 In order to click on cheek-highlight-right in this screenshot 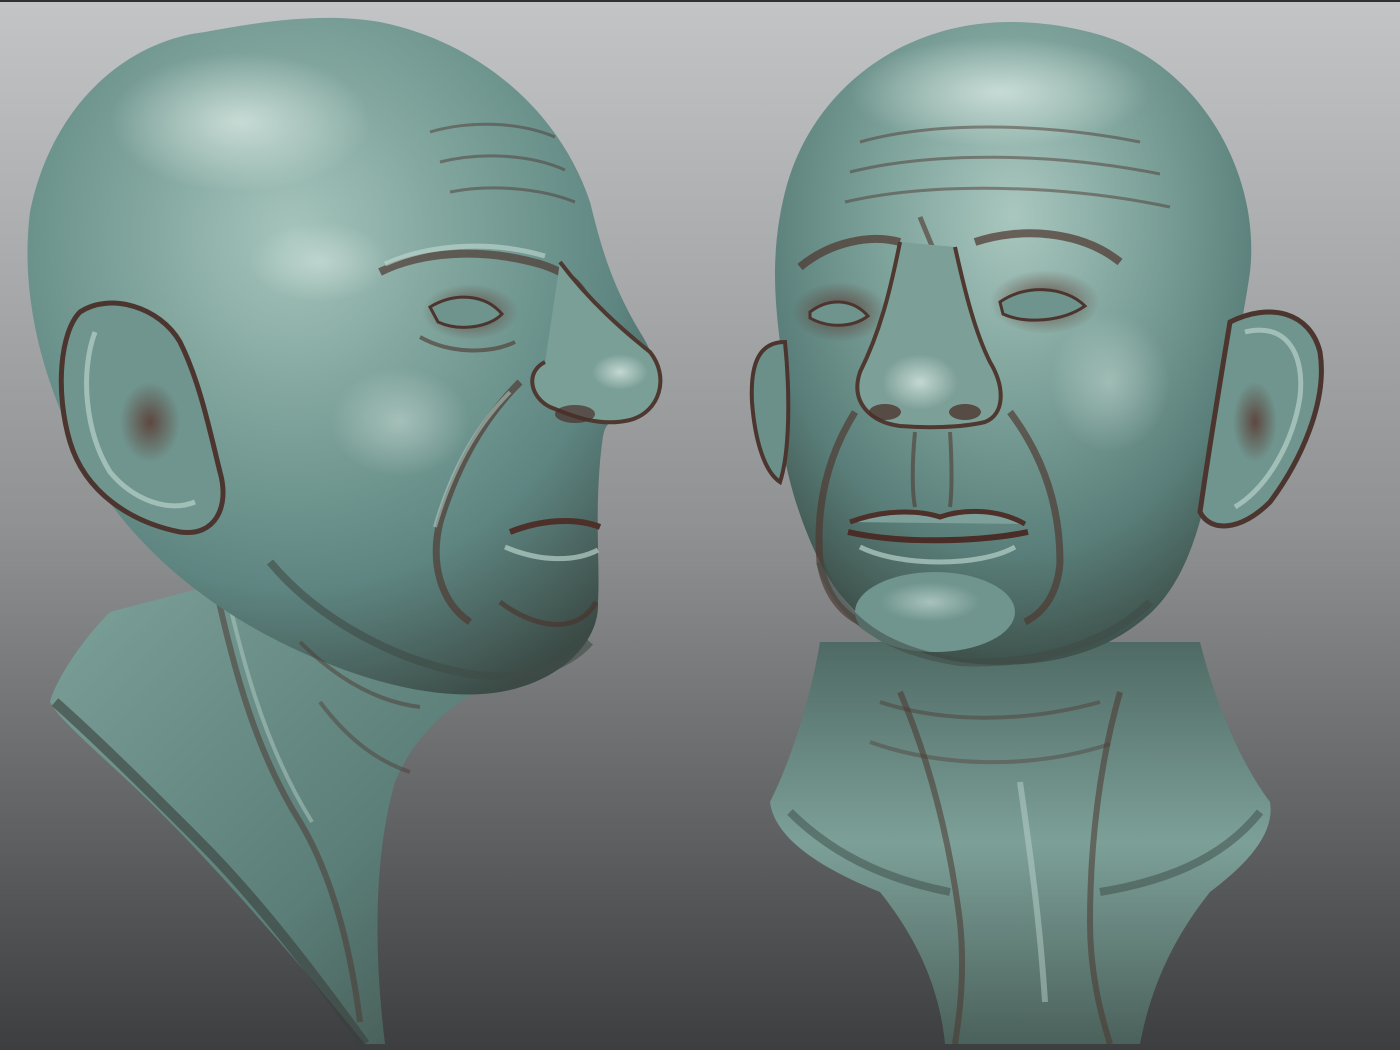, I will do `click(1110, 382)`.